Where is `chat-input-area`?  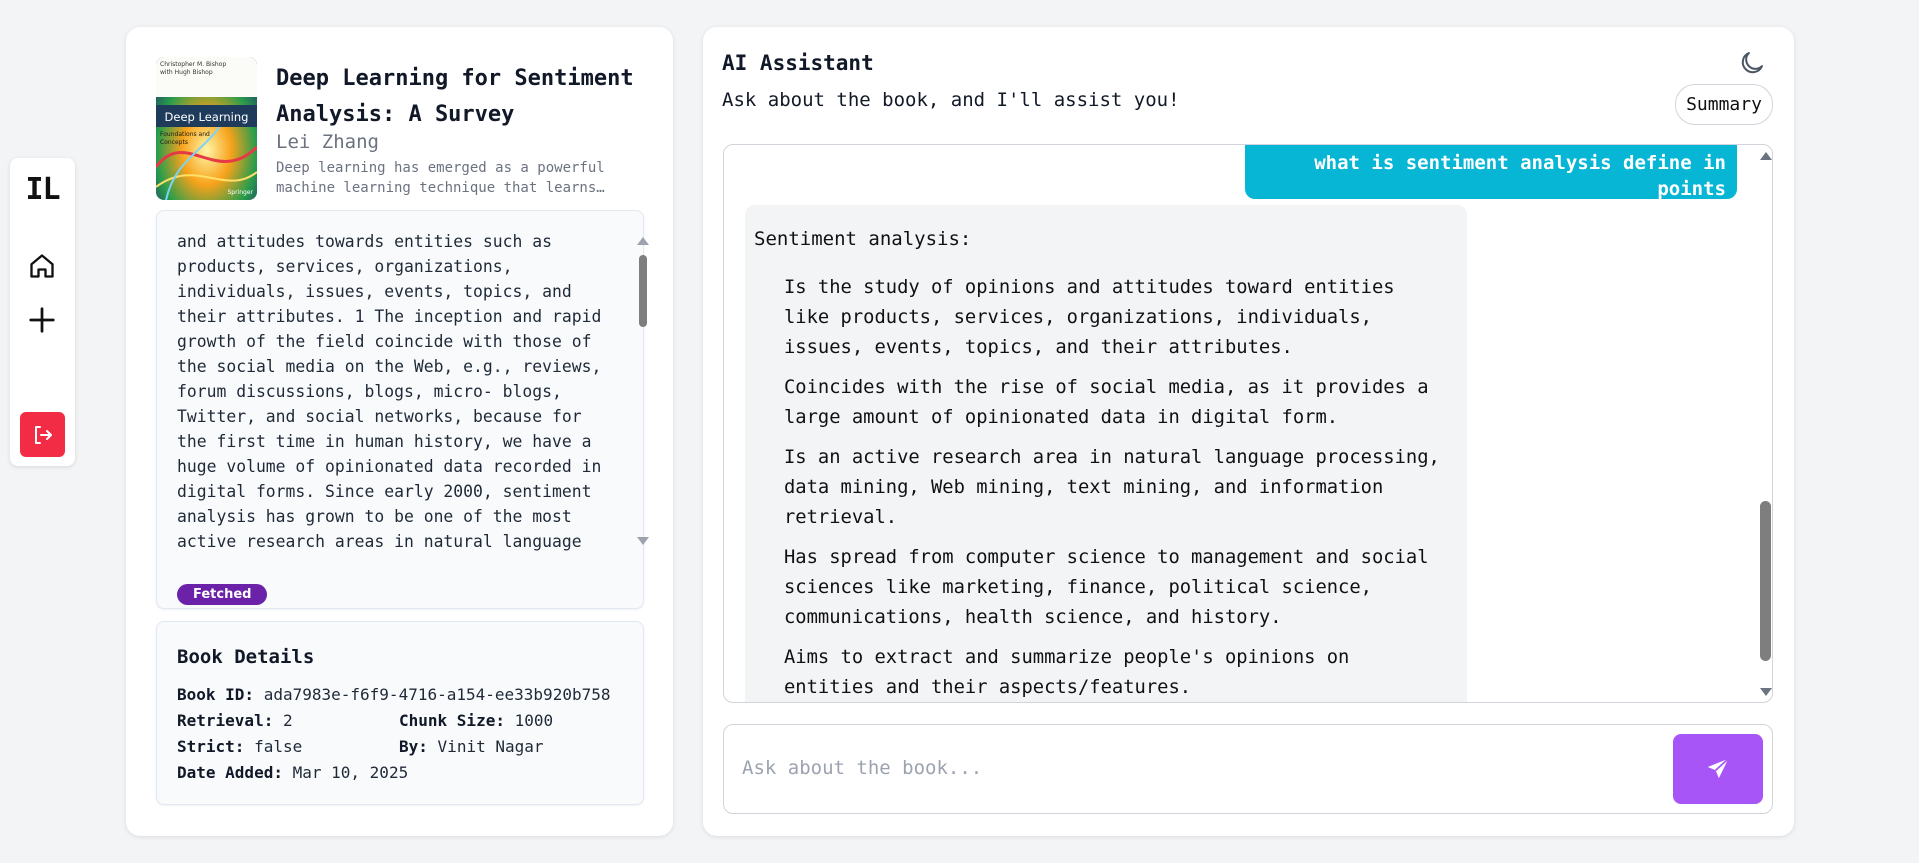
chat-input-area is located at coordinates (1248, 769).